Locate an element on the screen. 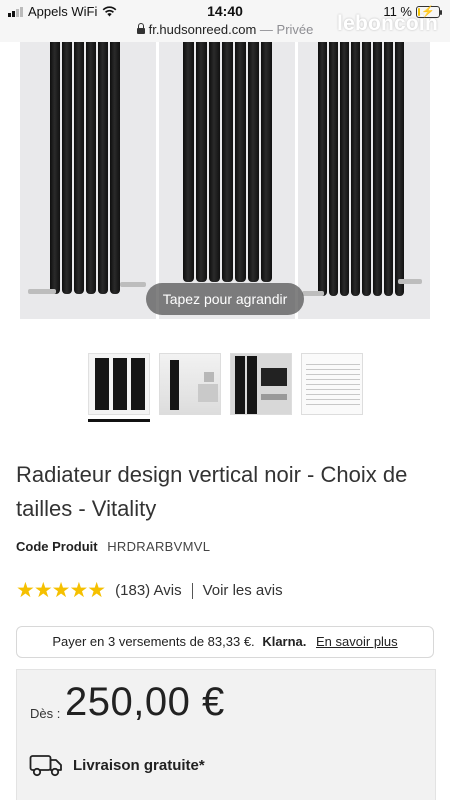 This screenshot has height=800, width=450. tap-to-zoom-hint: Tapez pour agrandir is located at coordinates (225, 299).